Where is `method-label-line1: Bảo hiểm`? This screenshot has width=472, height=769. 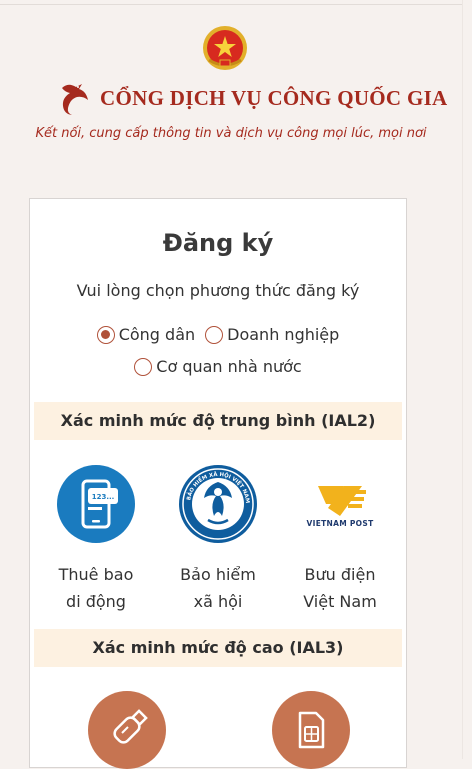
method-label-line1: Bảo hiểm is located at coordinates (218, 574).